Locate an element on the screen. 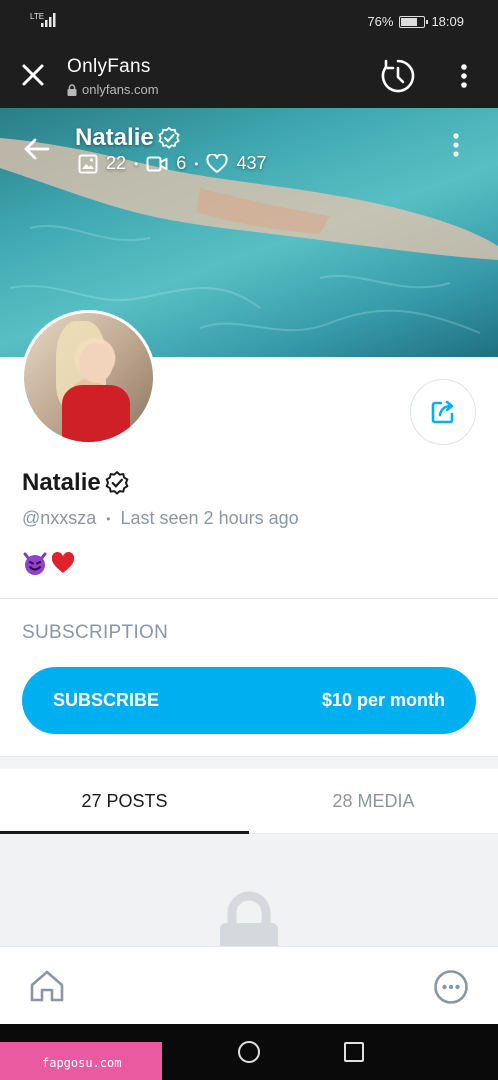 The width and height of the screenshot is (498, 1080). system-home-icon is located at coordinates (249, 1052).